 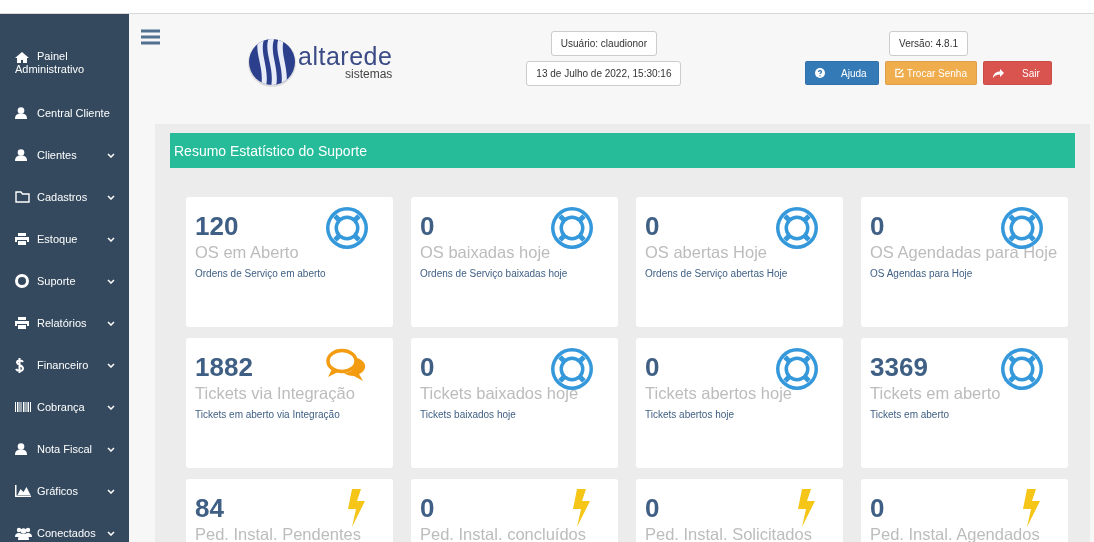 What do you see at coordinates (899, 367) in the screenshot?
I see `stat-value: 3369` at bounding box center [899, 367].